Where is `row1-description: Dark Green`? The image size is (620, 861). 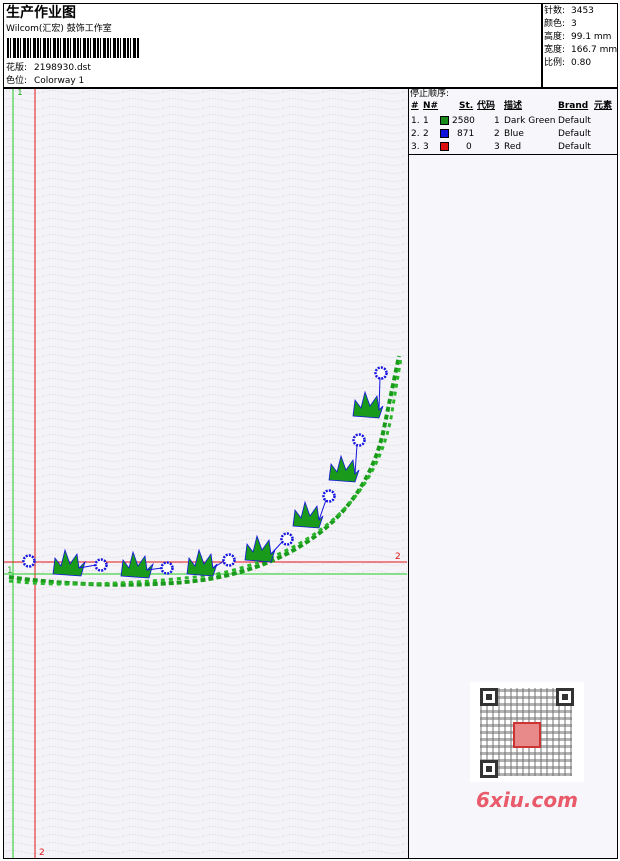
row1-description: Dark Green is located at coordinates (530, 121).